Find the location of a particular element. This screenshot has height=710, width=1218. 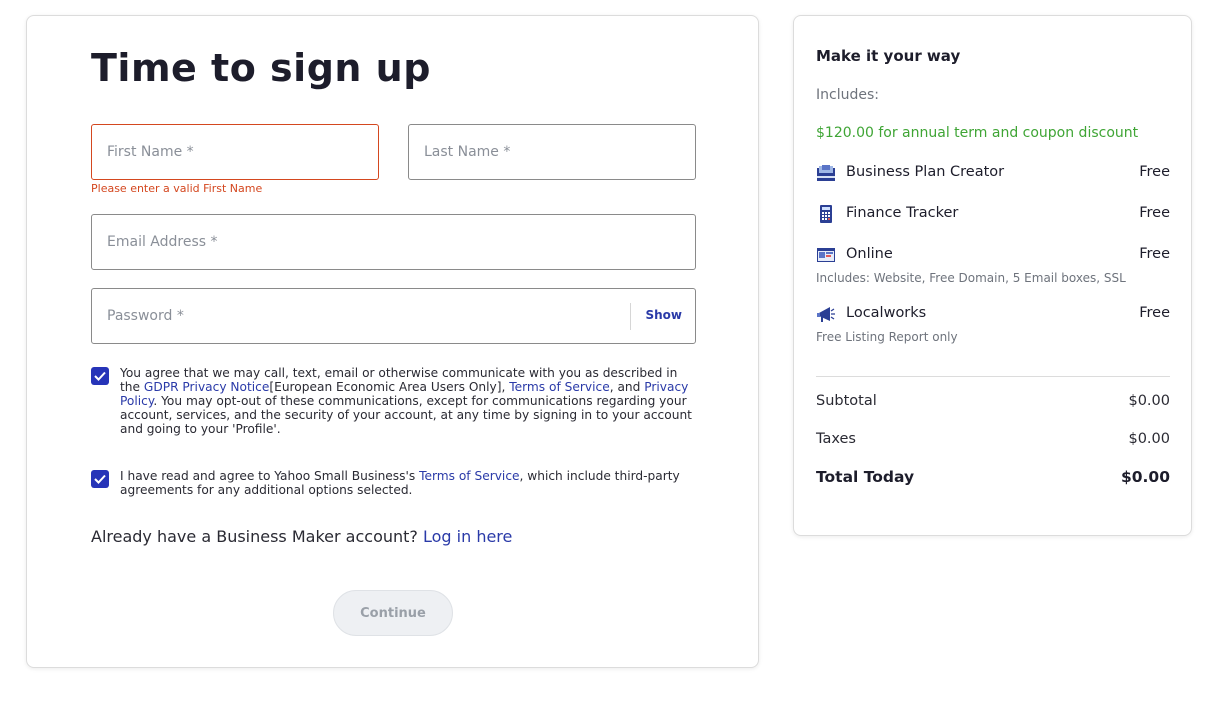

summary-item-finance-tracker: Finance Tracker Free is located at coordinates (993, 215).